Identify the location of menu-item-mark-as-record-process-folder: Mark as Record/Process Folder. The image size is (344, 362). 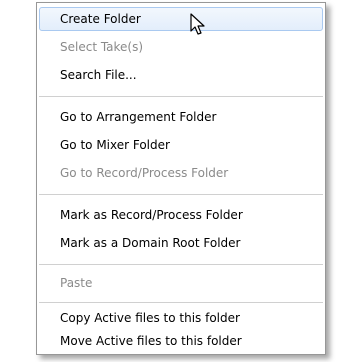
(181, 215).